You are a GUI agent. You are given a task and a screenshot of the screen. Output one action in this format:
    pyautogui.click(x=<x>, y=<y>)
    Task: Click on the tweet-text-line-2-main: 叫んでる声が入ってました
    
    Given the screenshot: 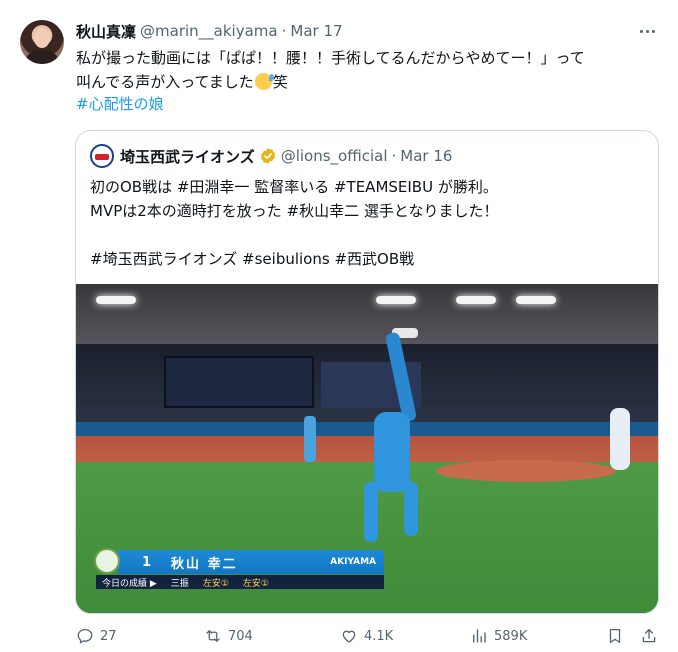 What is the action you would take?
    pyautogui.click(x=165, y=82)
    